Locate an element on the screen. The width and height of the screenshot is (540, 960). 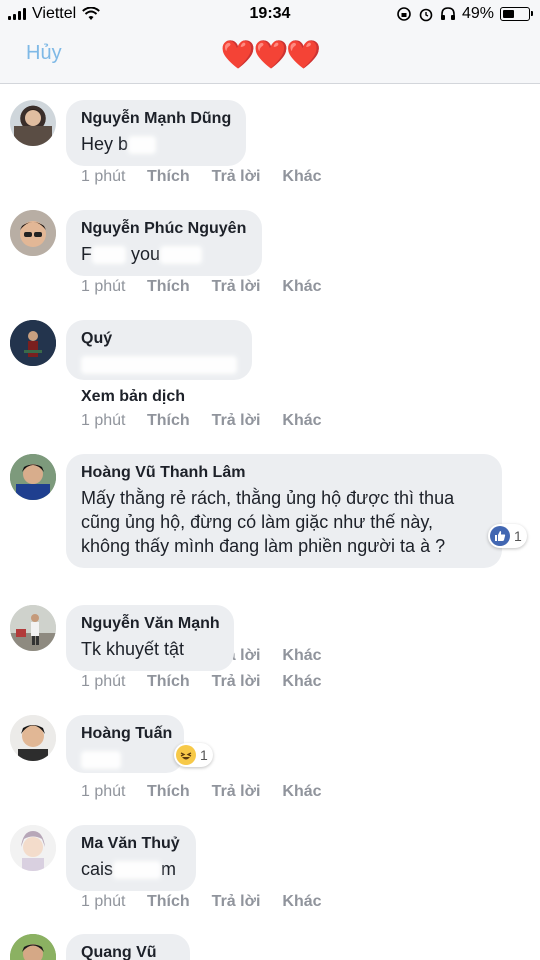
haha-reaction-icon is located at coordinates (186, 755).